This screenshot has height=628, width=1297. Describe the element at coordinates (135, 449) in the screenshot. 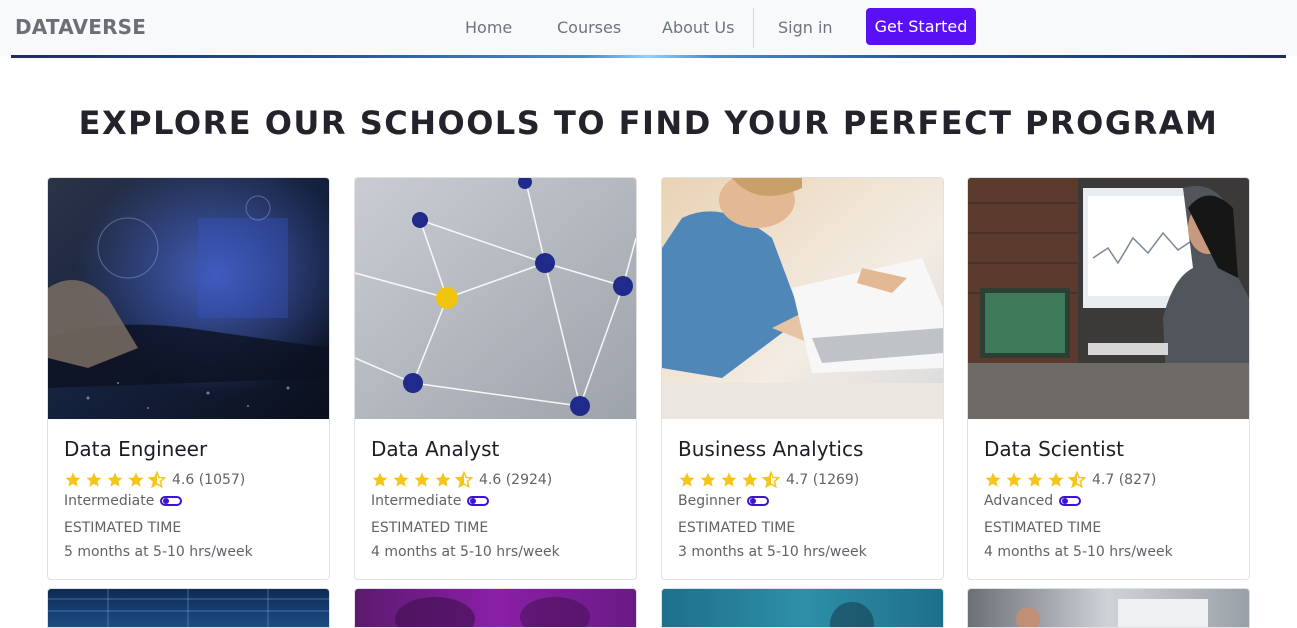

I see `card-title: Data Engineer` at that location.